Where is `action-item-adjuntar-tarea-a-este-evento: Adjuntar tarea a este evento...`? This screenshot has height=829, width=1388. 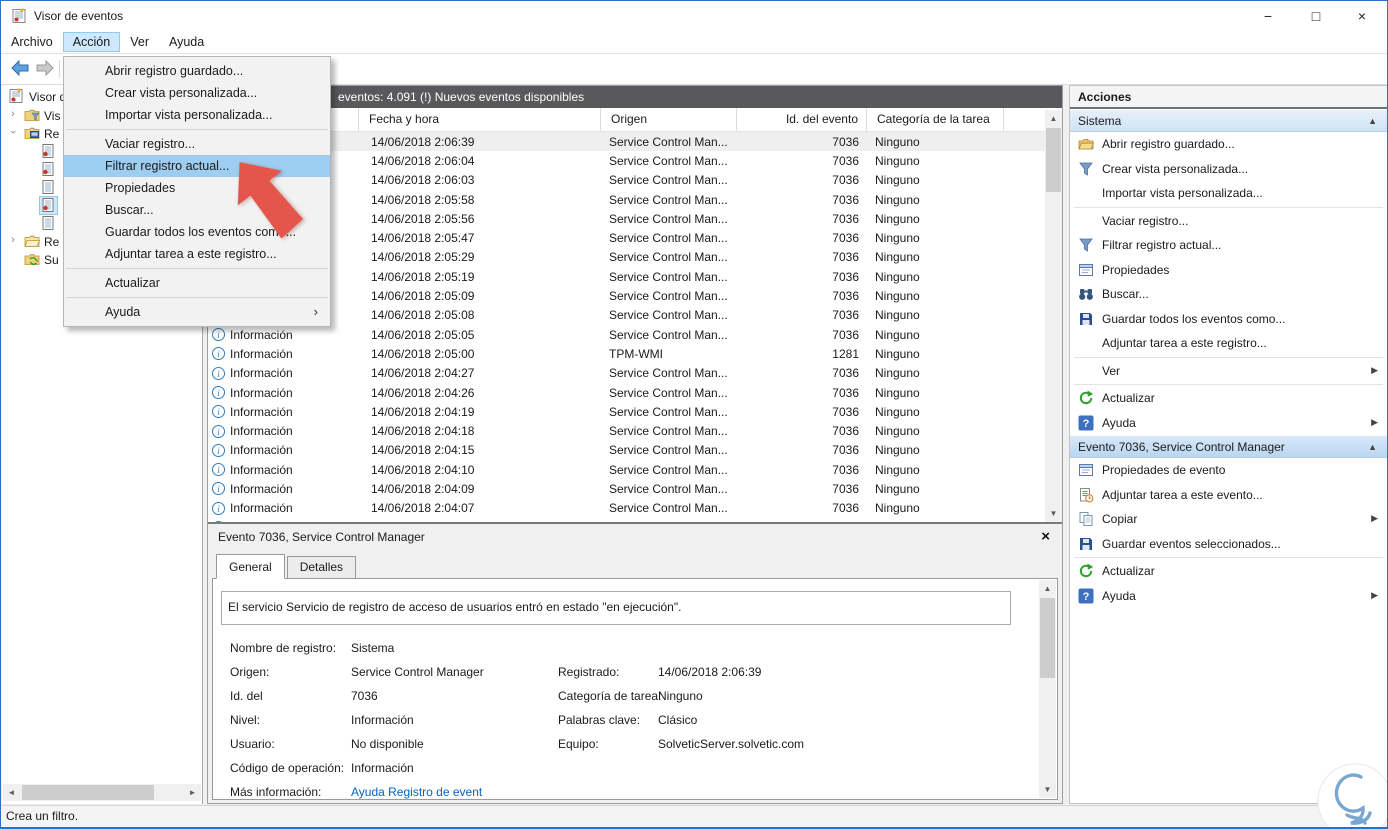
action-item-adjuntar-tarea-a-este-evento: Adjuntar tarea a este evento... is located at coordinates (1228, 495).